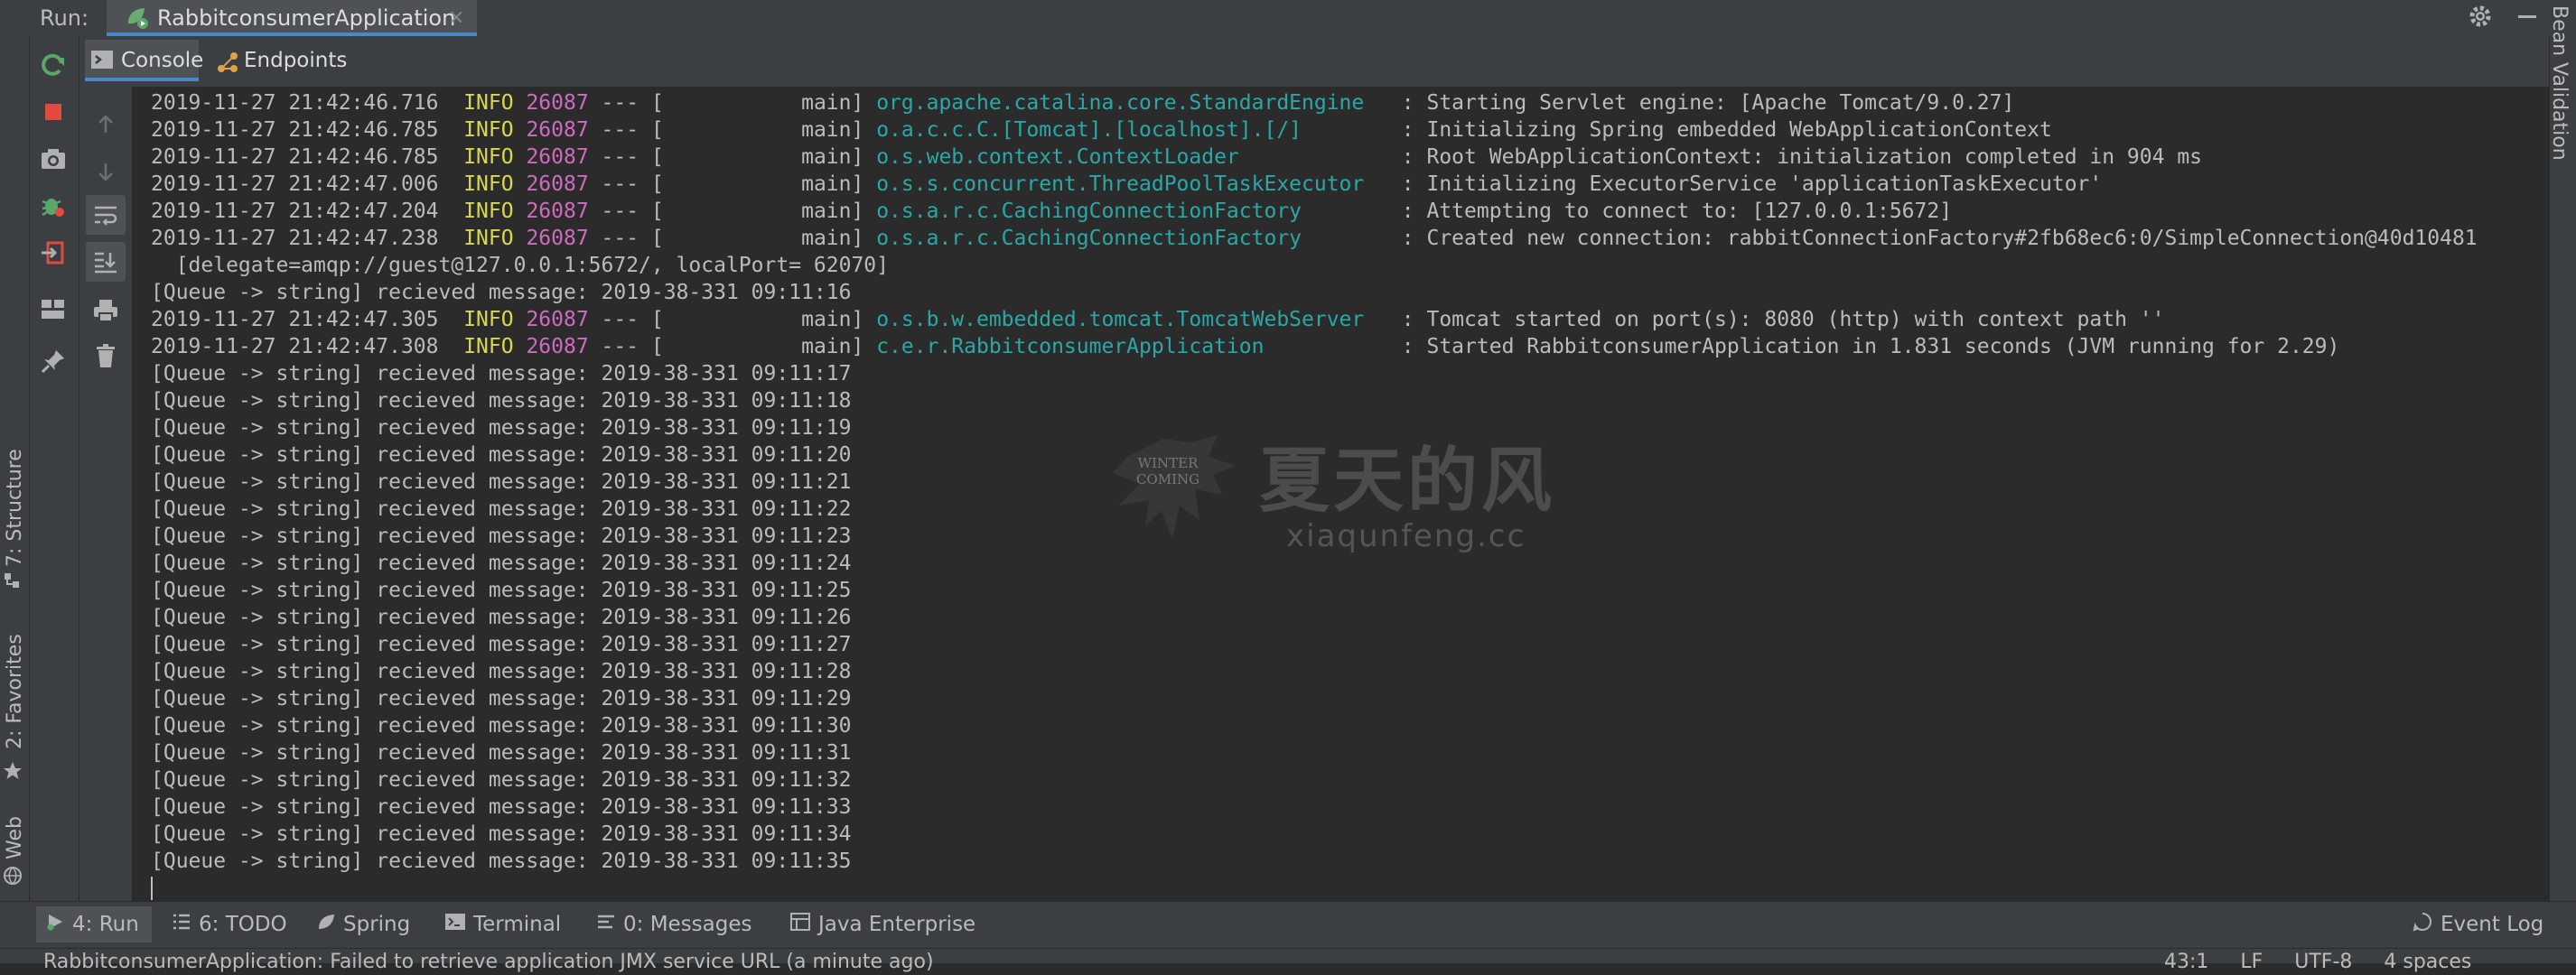 This screenshot has width=2576, height=975. Describe the element at coordinates (2480, 16) in the screenshot. I see `gear-icon` at that location.